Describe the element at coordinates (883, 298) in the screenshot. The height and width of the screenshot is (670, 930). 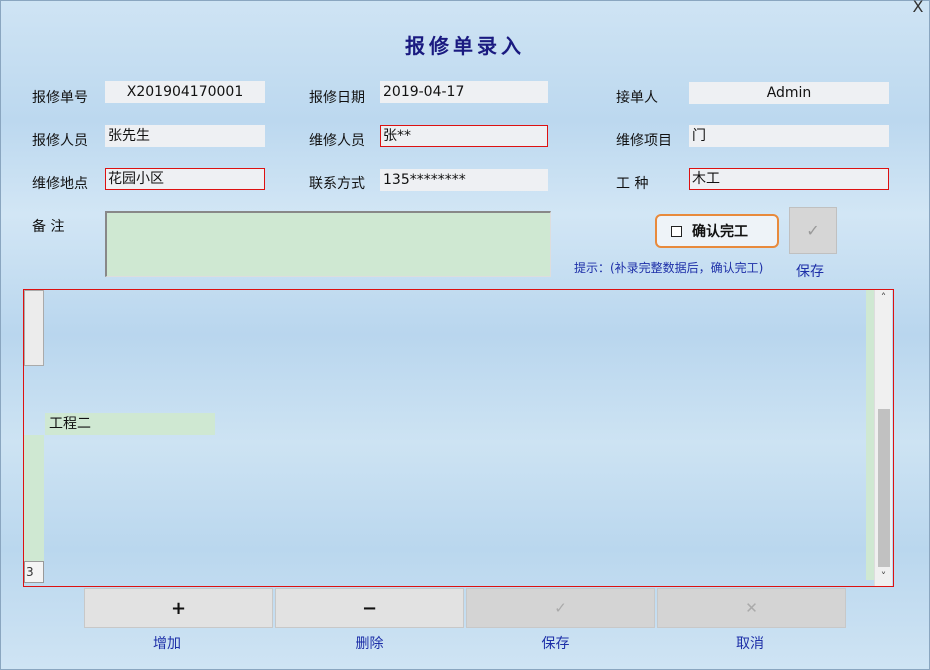
I see `scroll-up-icon: ˄` at that location.